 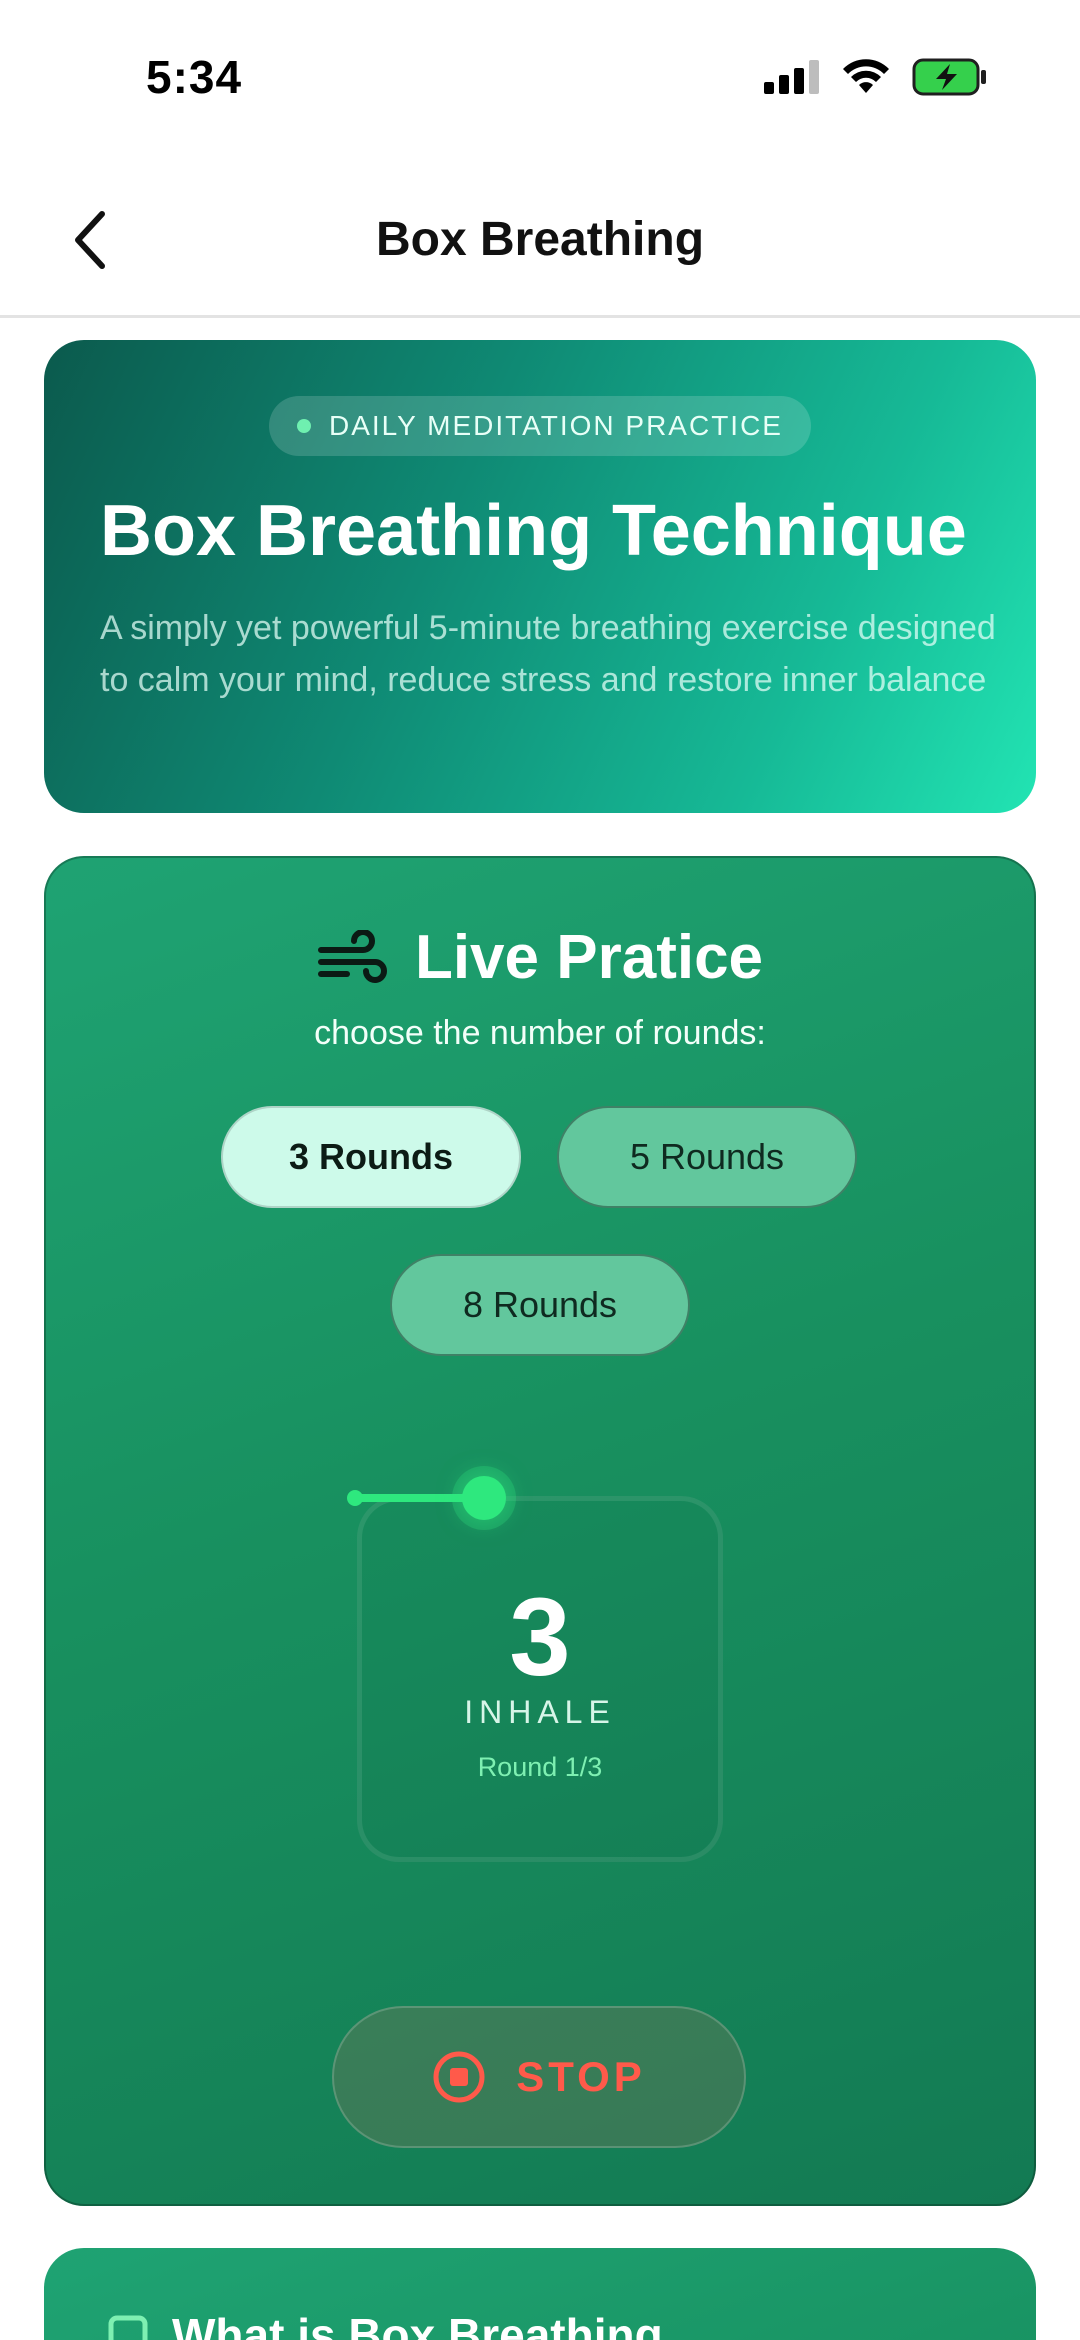 I want to click on status-bar: 5:34, so click(x=540, y=75).